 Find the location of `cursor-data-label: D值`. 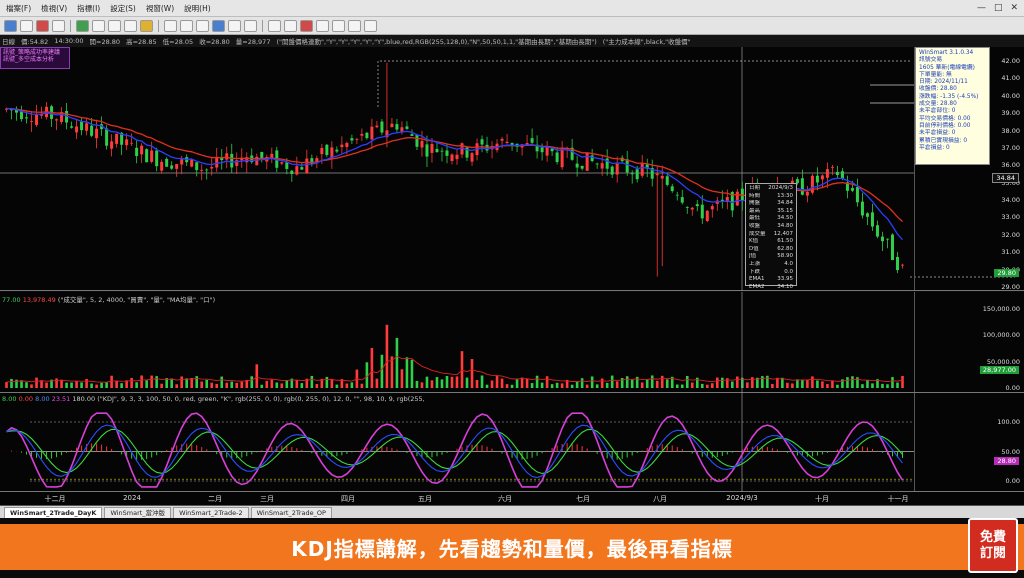

cursor-data-label: D值 is located at coordinates (754, 248).